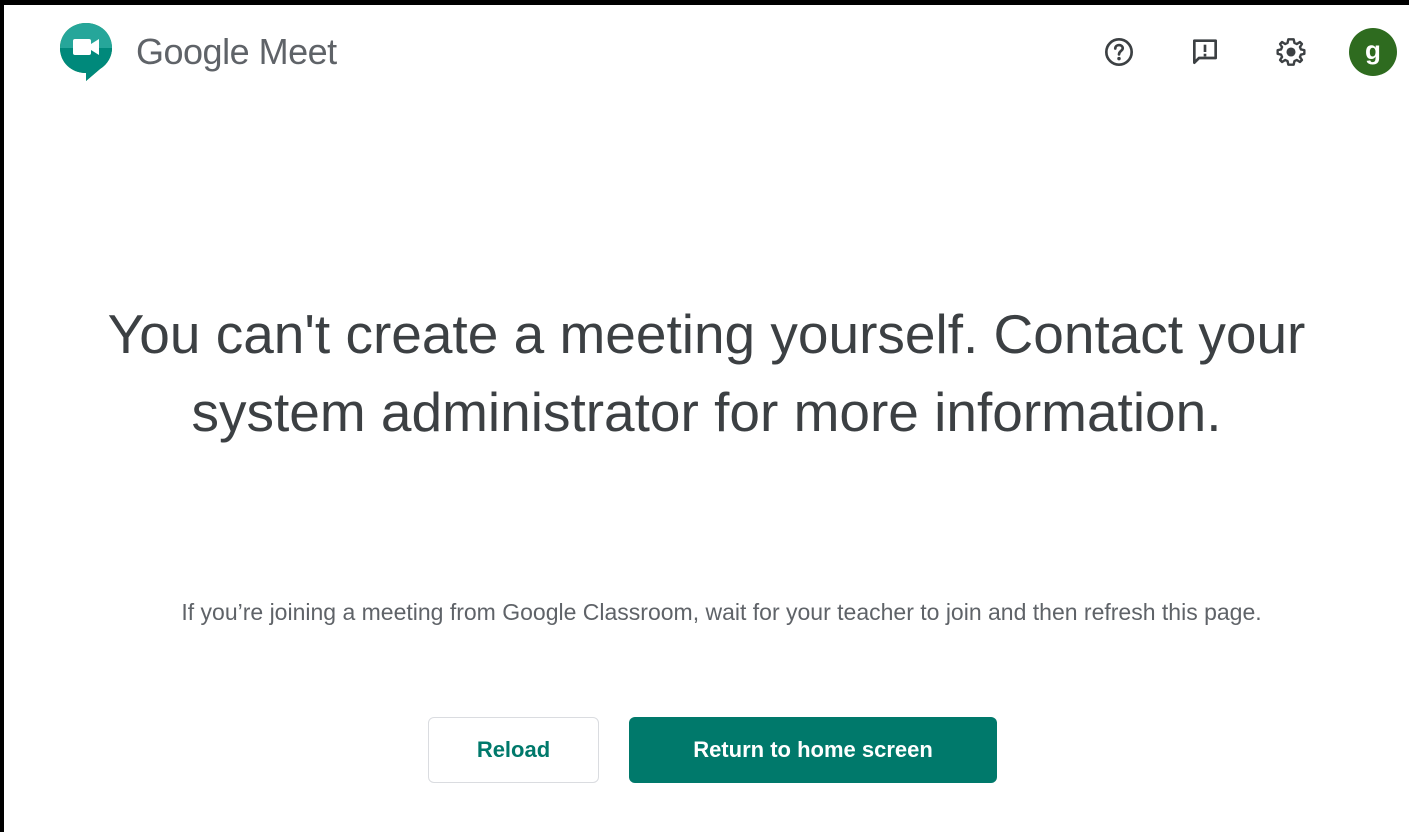  I want to click on settings-button, so click(1291, 52).